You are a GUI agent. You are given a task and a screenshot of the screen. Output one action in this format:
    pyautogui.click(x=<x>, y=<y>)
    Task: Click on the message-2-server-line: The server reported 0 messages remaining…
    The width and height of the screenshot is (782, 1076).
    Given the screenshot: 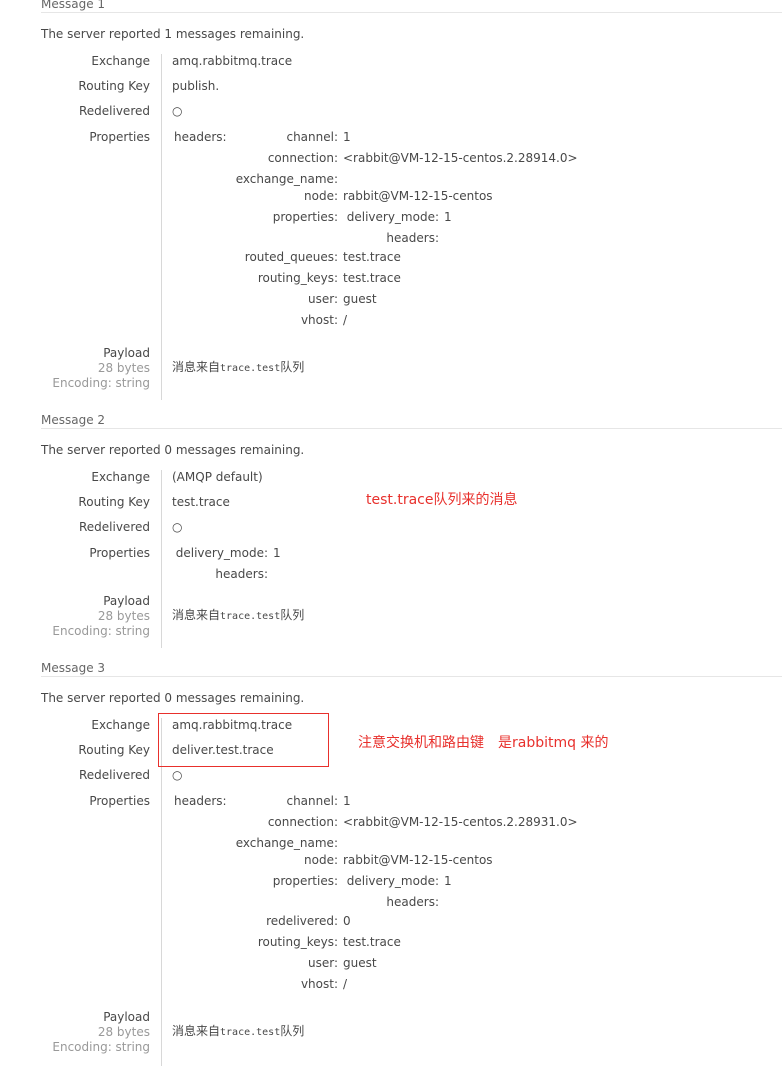 What is the action you would take?
    pyautogui.click(x=173, y=450)
    